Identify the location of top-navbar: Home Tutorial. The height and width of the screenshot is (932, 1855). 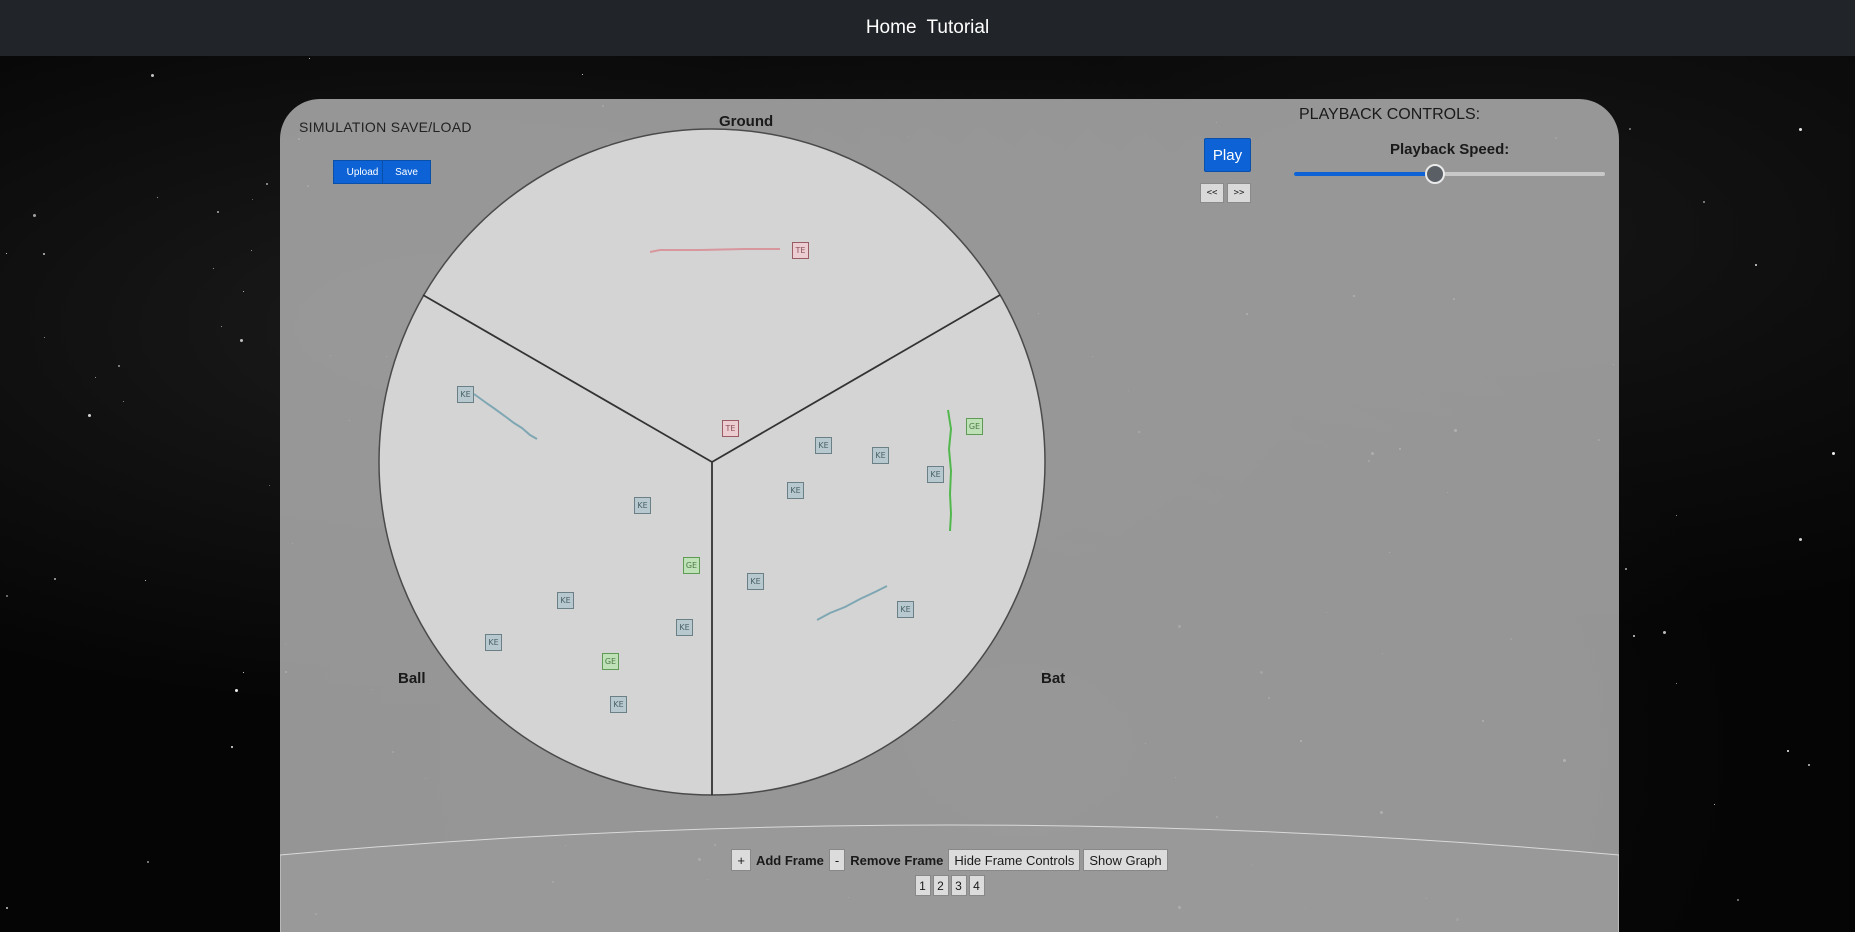
(927, 28).